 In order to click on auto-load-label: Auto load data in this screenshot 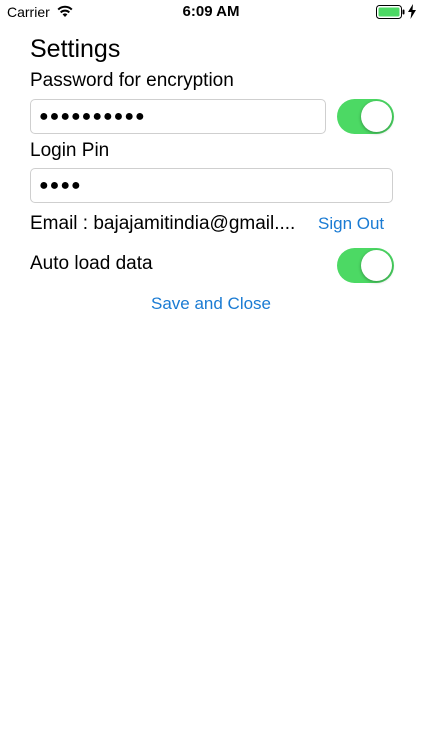, I will do `click(91, 263)`.